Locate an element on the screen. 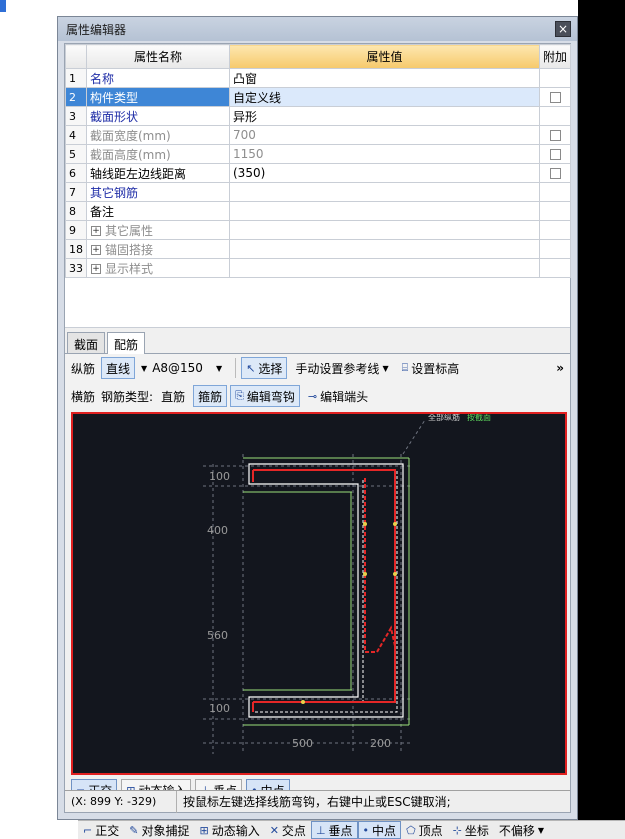 The width and height of the screenshot is (625, 839). set-mark-button: ⌸ 设置标高 is located at coordinates (431, 368).